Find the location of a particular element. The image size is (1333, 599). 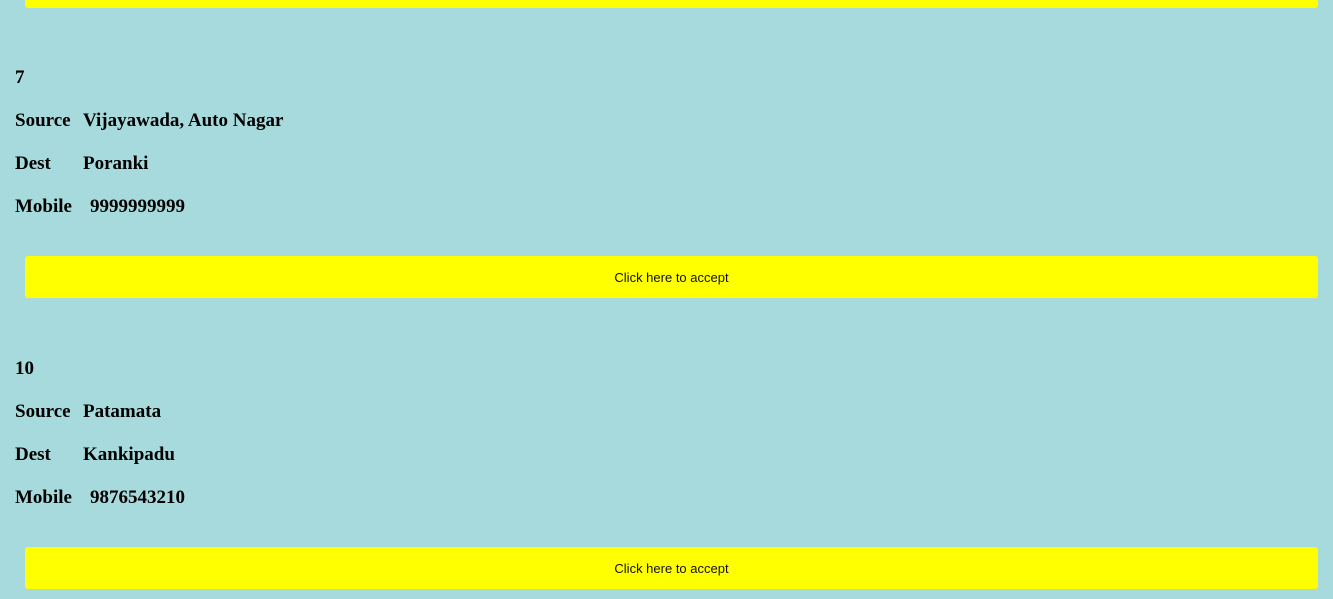

mobile-value: 9876543210 is located at coordinates (137, 497).